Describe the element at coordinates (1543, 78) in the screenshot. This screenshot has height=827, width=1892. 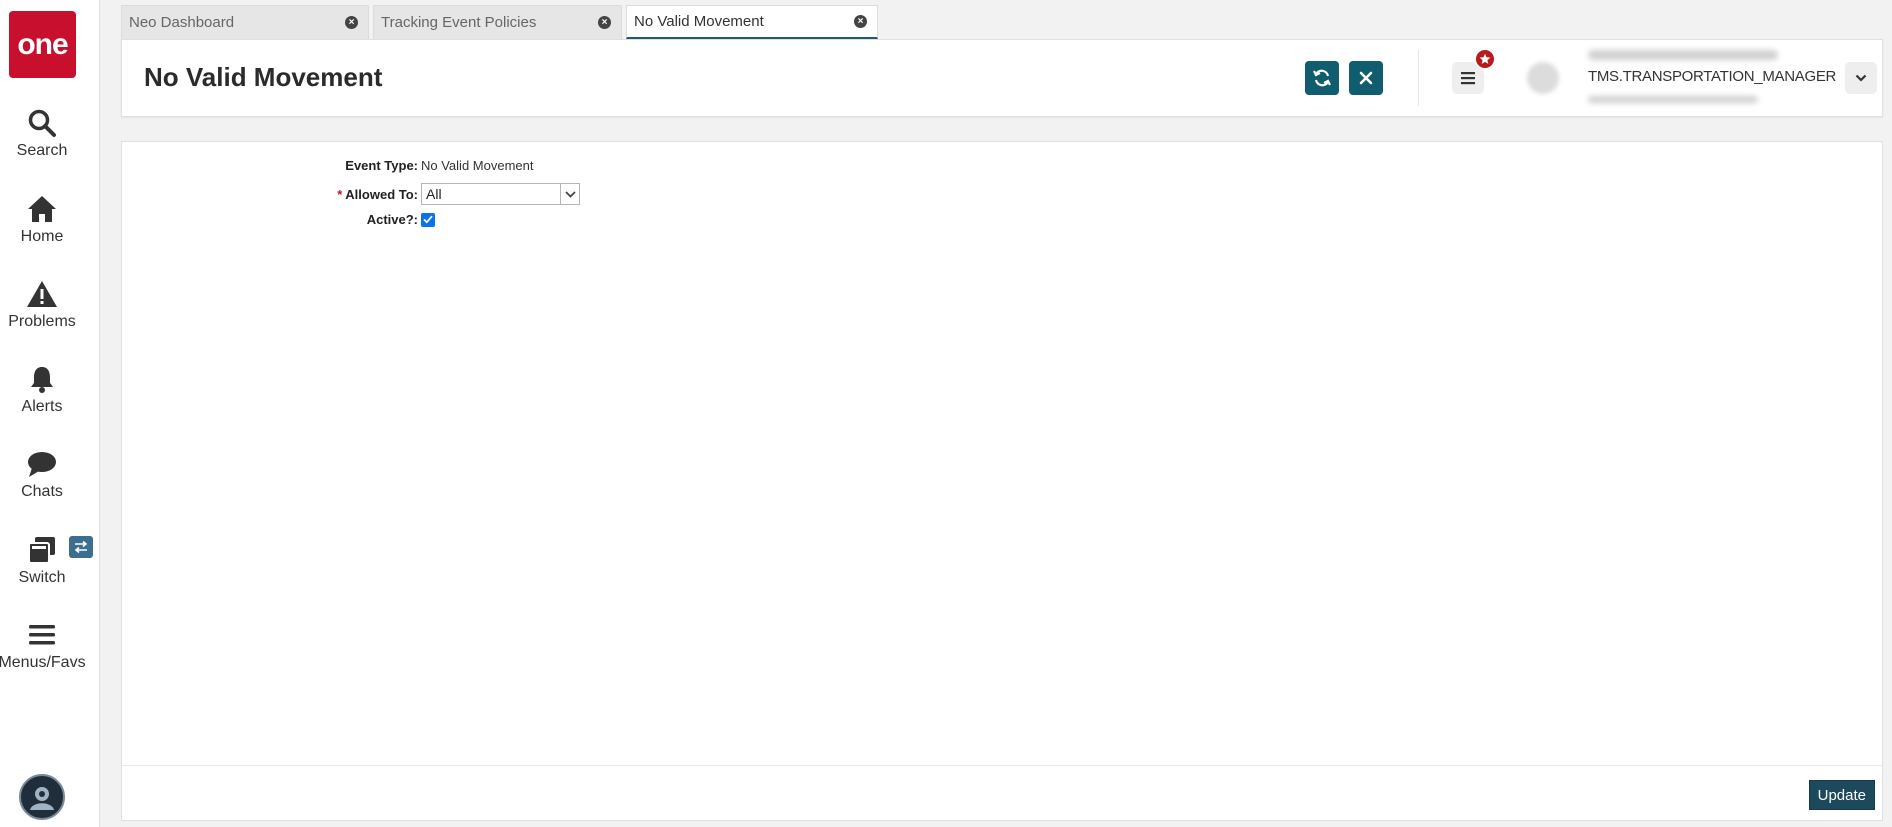
I see `user-profile-image` at that location.